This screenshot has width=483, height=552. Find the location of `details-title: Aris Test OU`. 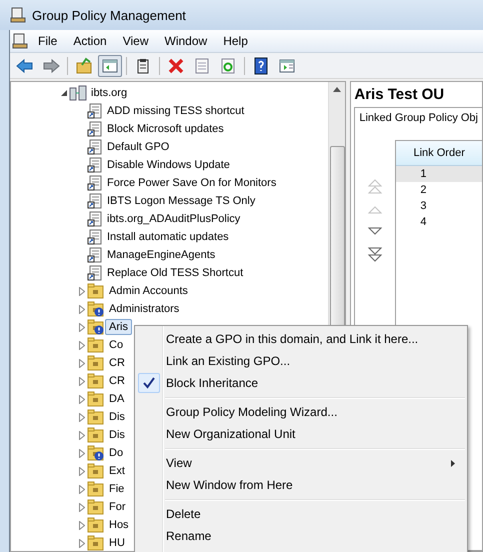

details-title: Aris Test OU is located at coordinates (399, 95).